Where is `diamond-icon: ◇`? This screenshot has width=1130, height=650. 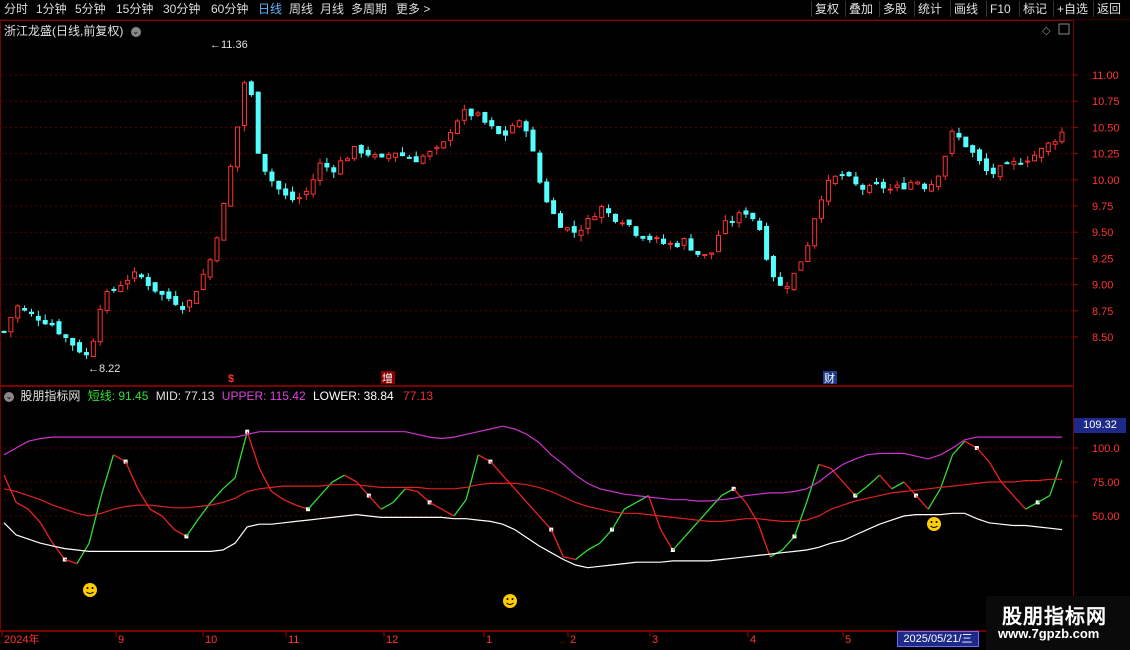
diamond-icon: ◇ is located at coordinates (1046, 30).